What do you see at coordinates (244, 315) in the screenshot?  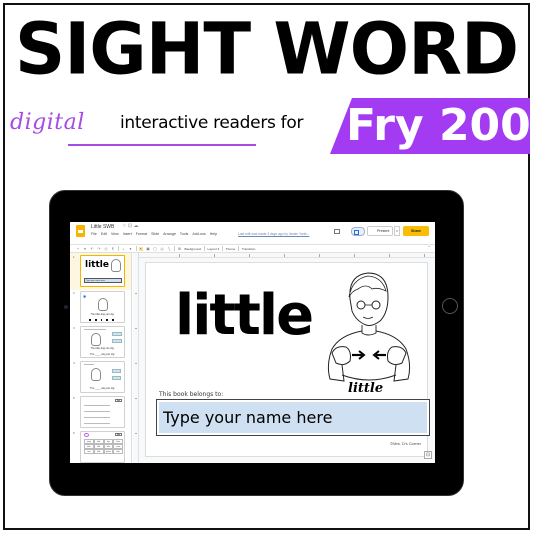 I see `sight-word: little` at bounding box center [244, 315].